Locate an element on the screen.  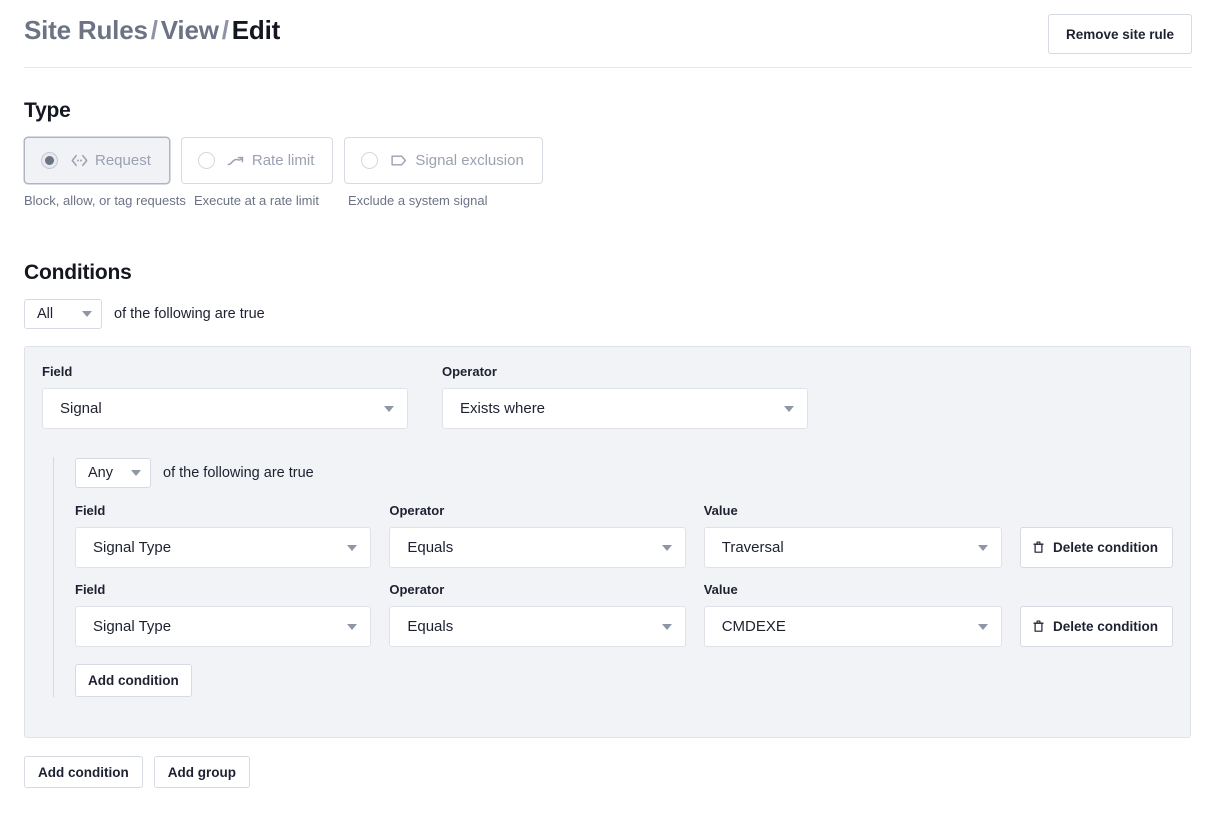
add-condition-button: Add condition is located at coordinates (83, 772).